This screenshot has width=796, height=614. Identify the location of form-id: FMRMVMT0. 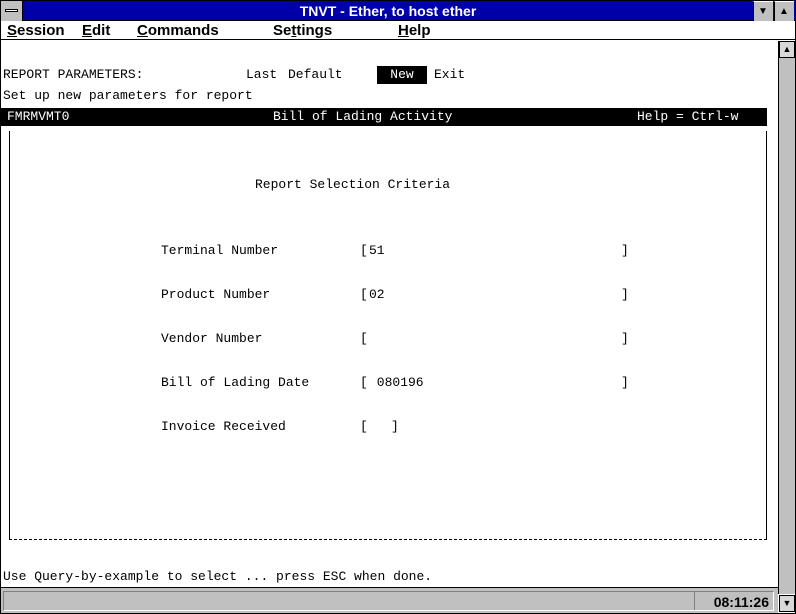
(38, 116).